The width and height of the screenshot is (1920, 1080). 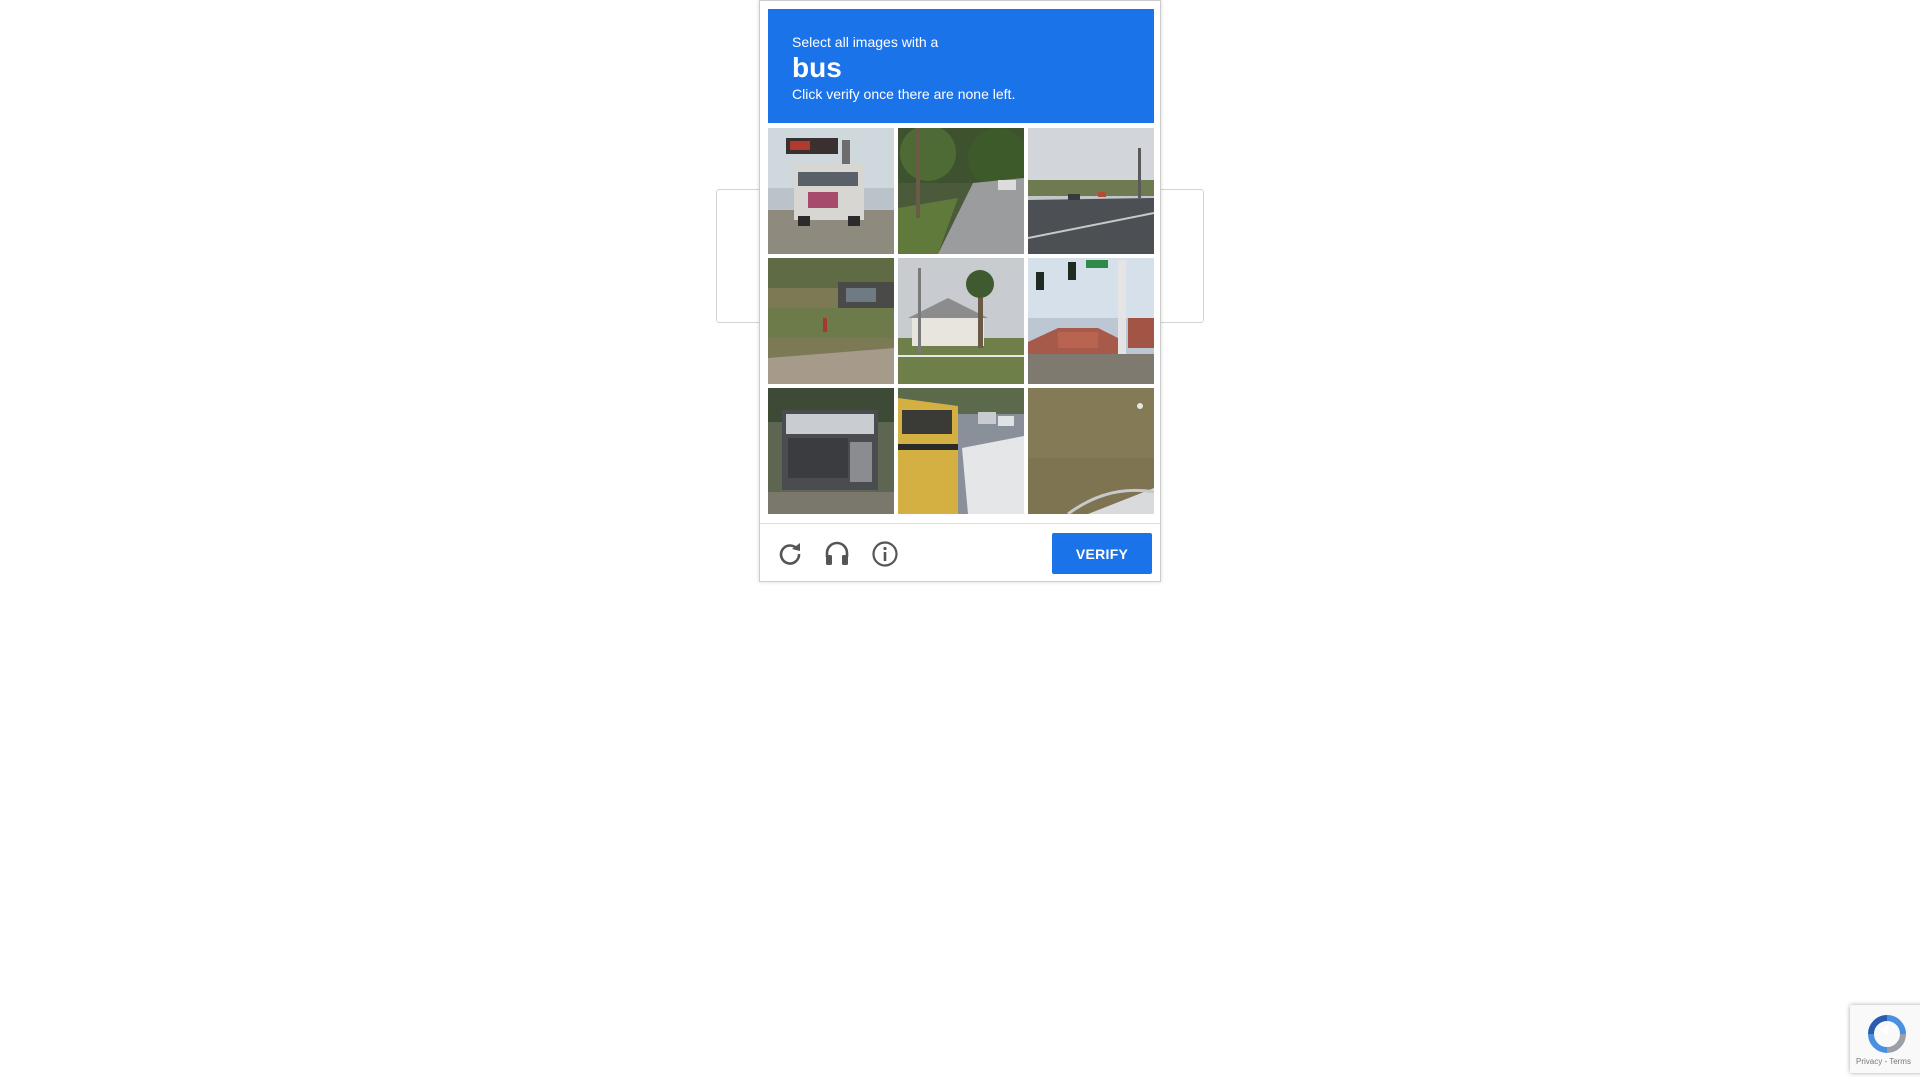 I want to click on tile-image-highway, so click(x=1091, y=191).